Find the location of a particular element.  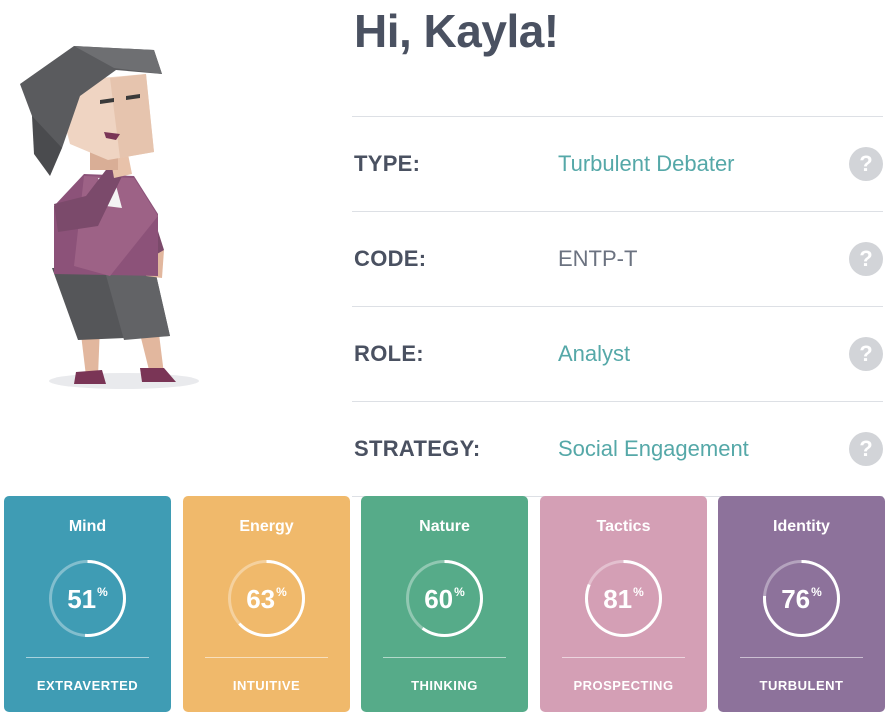

percentage: 81% is located at coordinates (623, 599).